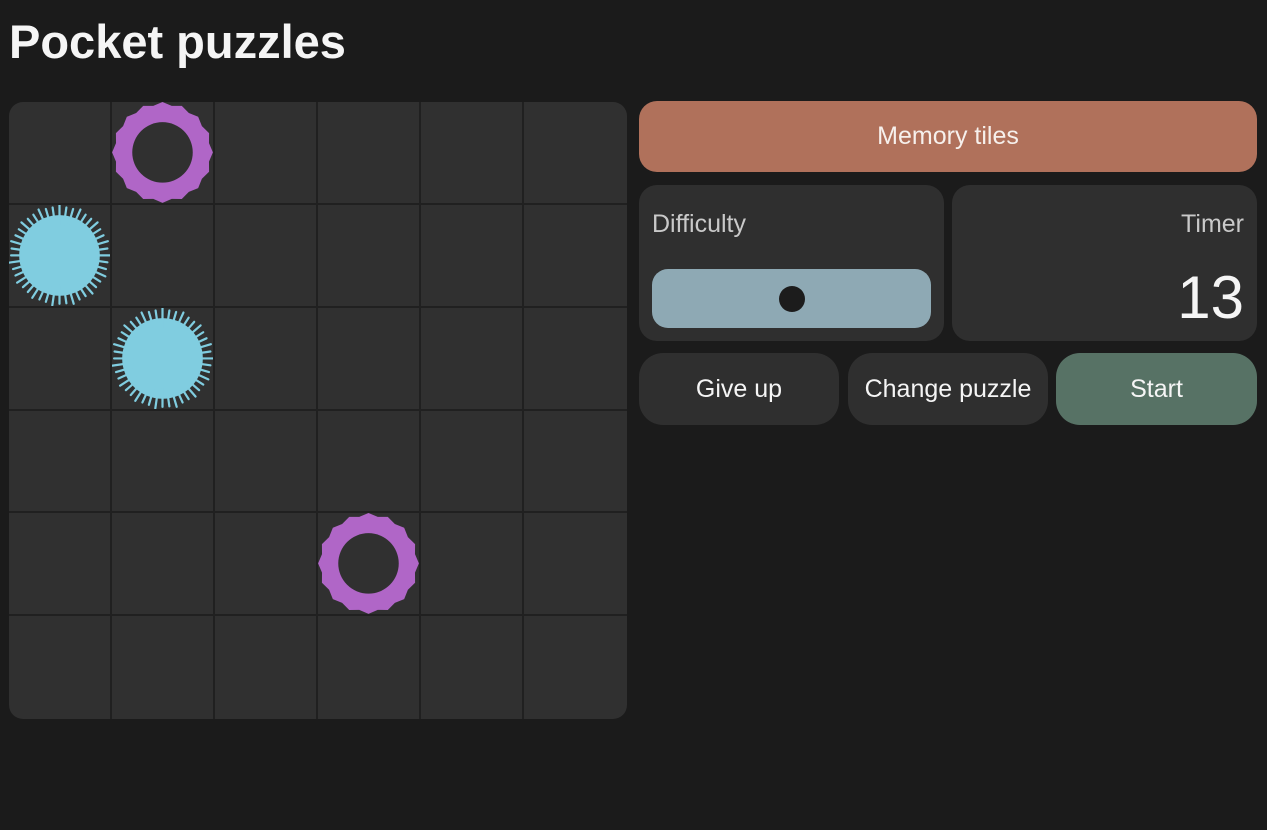 The image size is (1267, 830). I want to click on difficulty-slider, so click(791, 298).